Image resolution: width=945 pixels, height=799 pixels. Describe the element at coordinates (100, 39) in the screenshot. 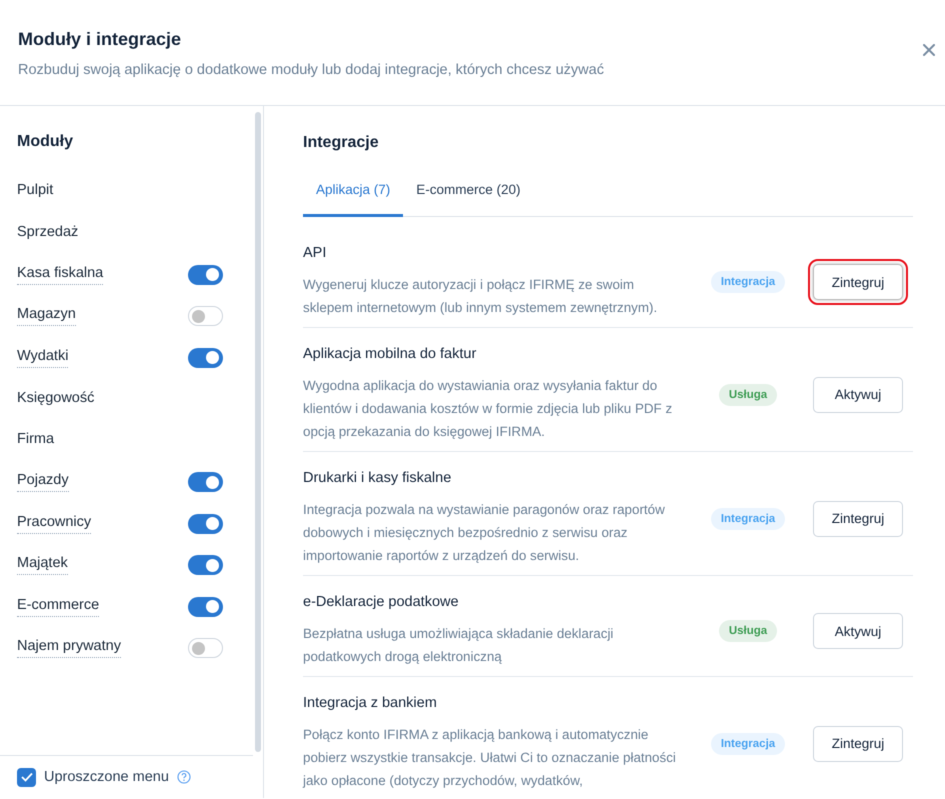

I see `dialog-title: Moduły i integracje` at that location.